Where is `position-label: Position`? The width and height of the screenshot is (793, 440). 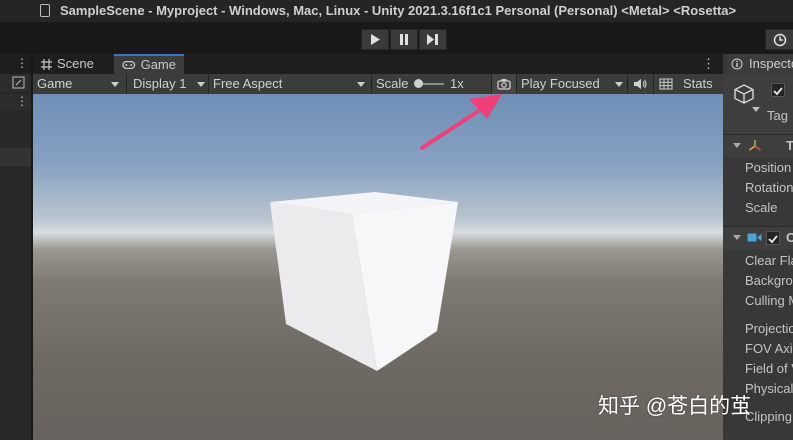
position-label: Position is located at coordinates (768, 167).